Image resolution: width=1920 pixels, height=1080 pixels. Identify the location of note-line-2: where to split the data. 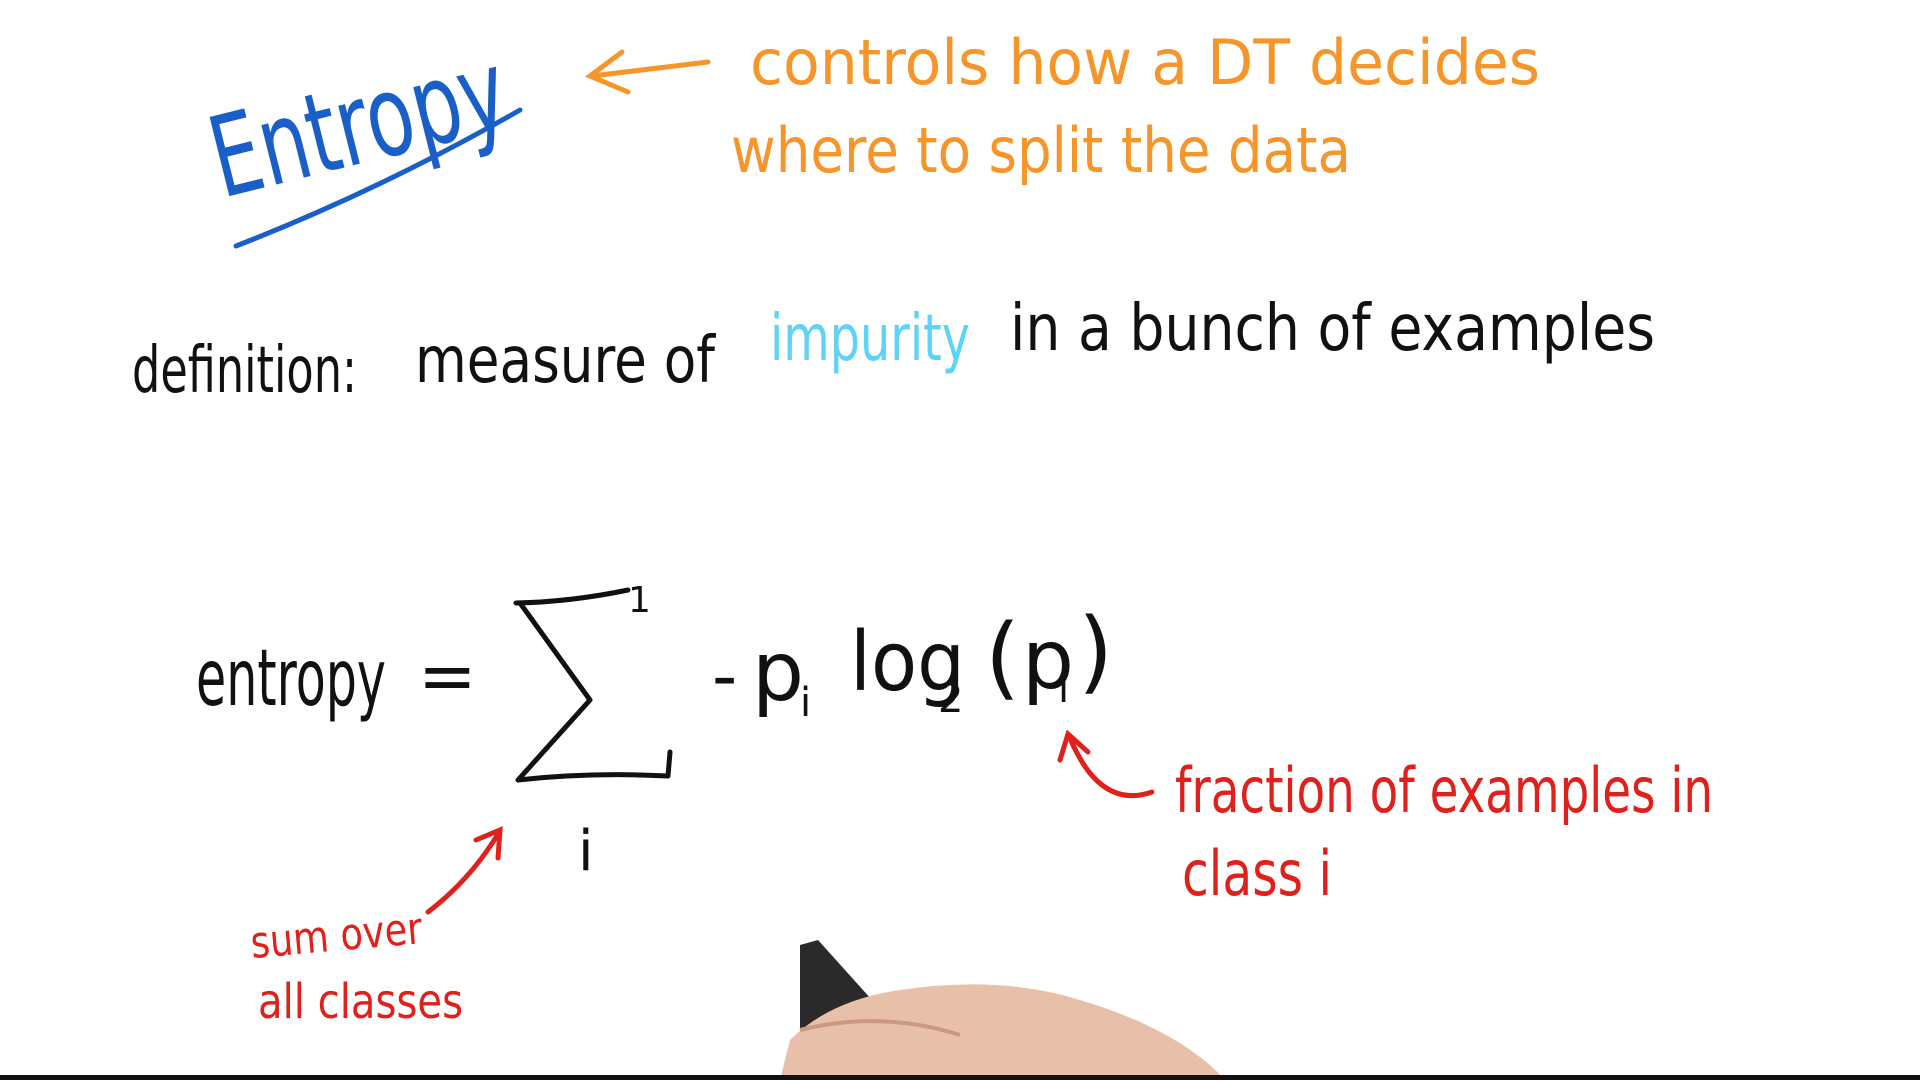
(1041, 150).